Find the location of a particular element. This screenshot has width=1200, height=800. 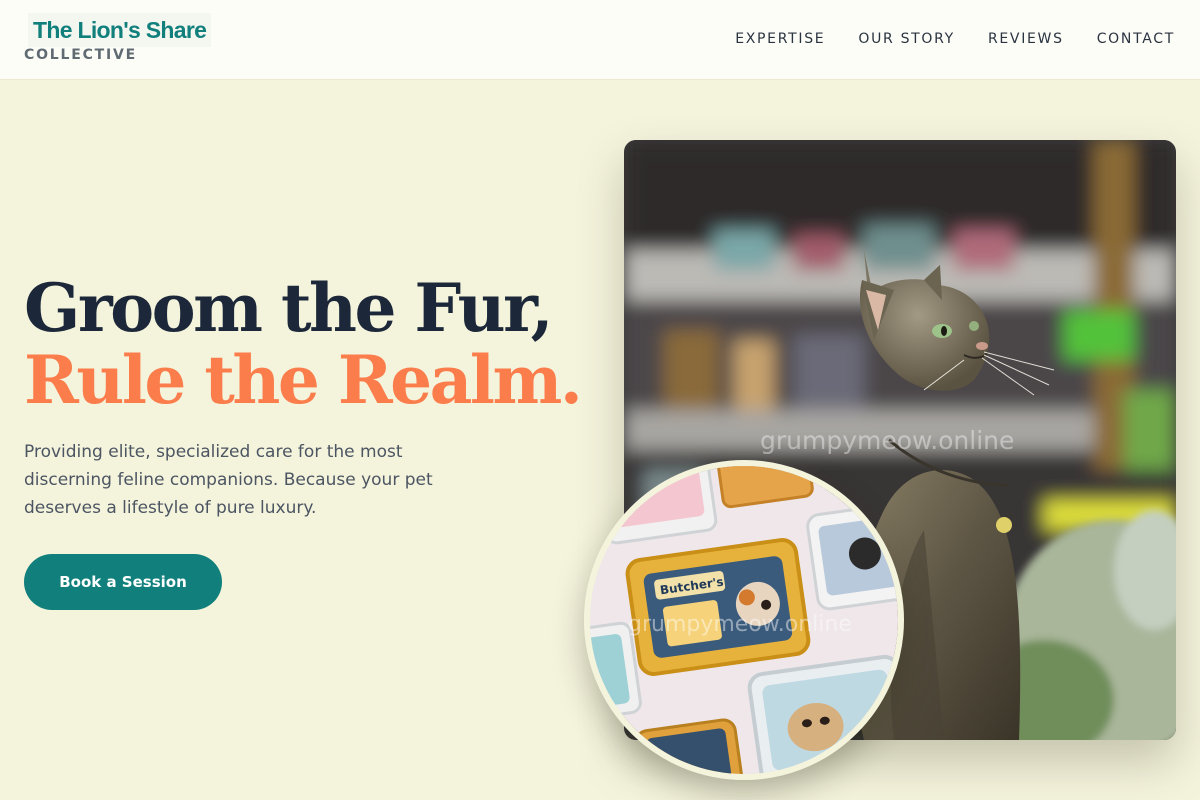

nav-link-contact: CONTACT is located at coordinates (1136, 39).